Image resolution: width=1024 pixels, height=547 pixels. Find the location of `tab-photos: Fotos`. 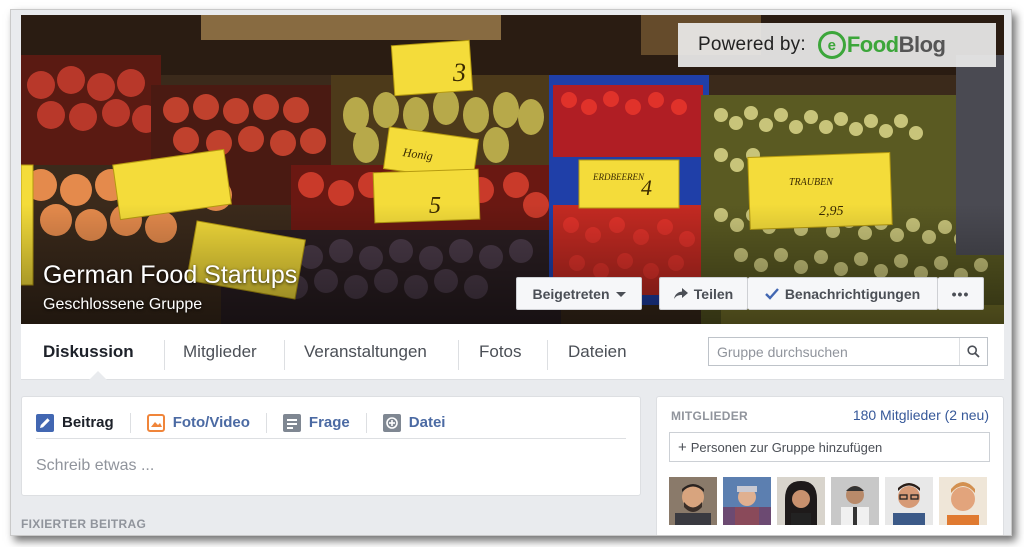

tab-photos: Fotos is located at coordinates (500, 352).